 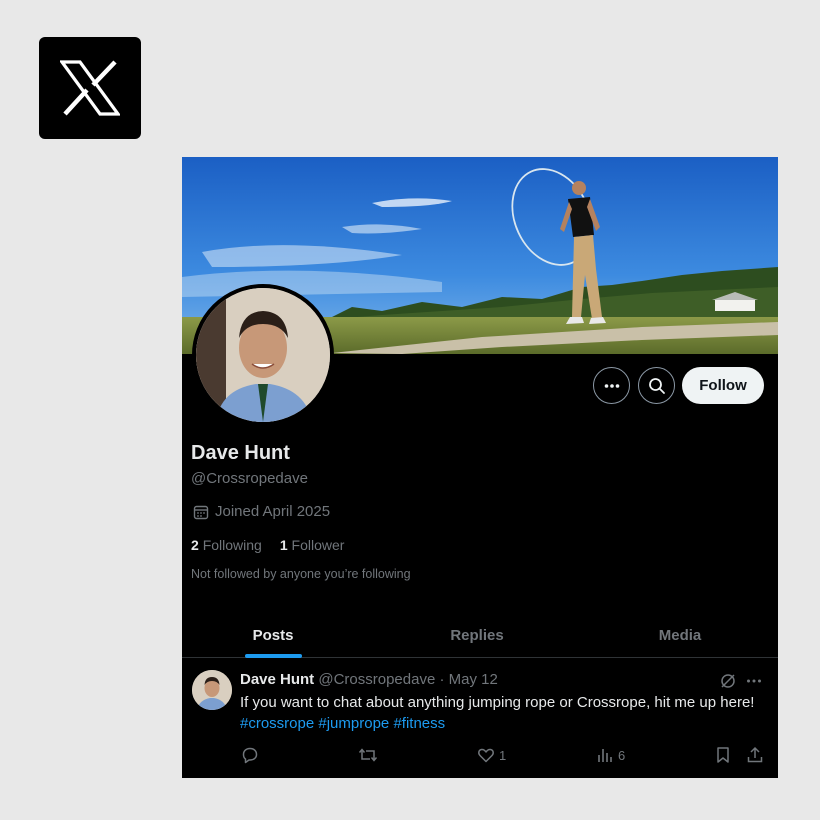 I want to click on share-icon, so click(x=755, y=754).